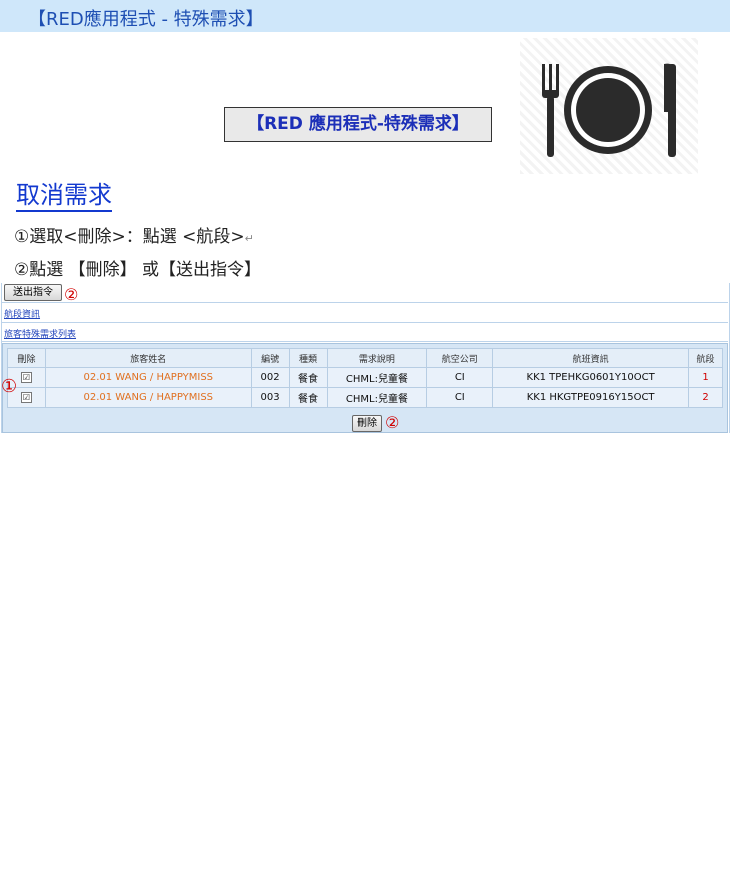  Describe the element at coordinates (148, 358) in the screenshot. I see `col-header-passenger-name: 旅客姓名` at that location.